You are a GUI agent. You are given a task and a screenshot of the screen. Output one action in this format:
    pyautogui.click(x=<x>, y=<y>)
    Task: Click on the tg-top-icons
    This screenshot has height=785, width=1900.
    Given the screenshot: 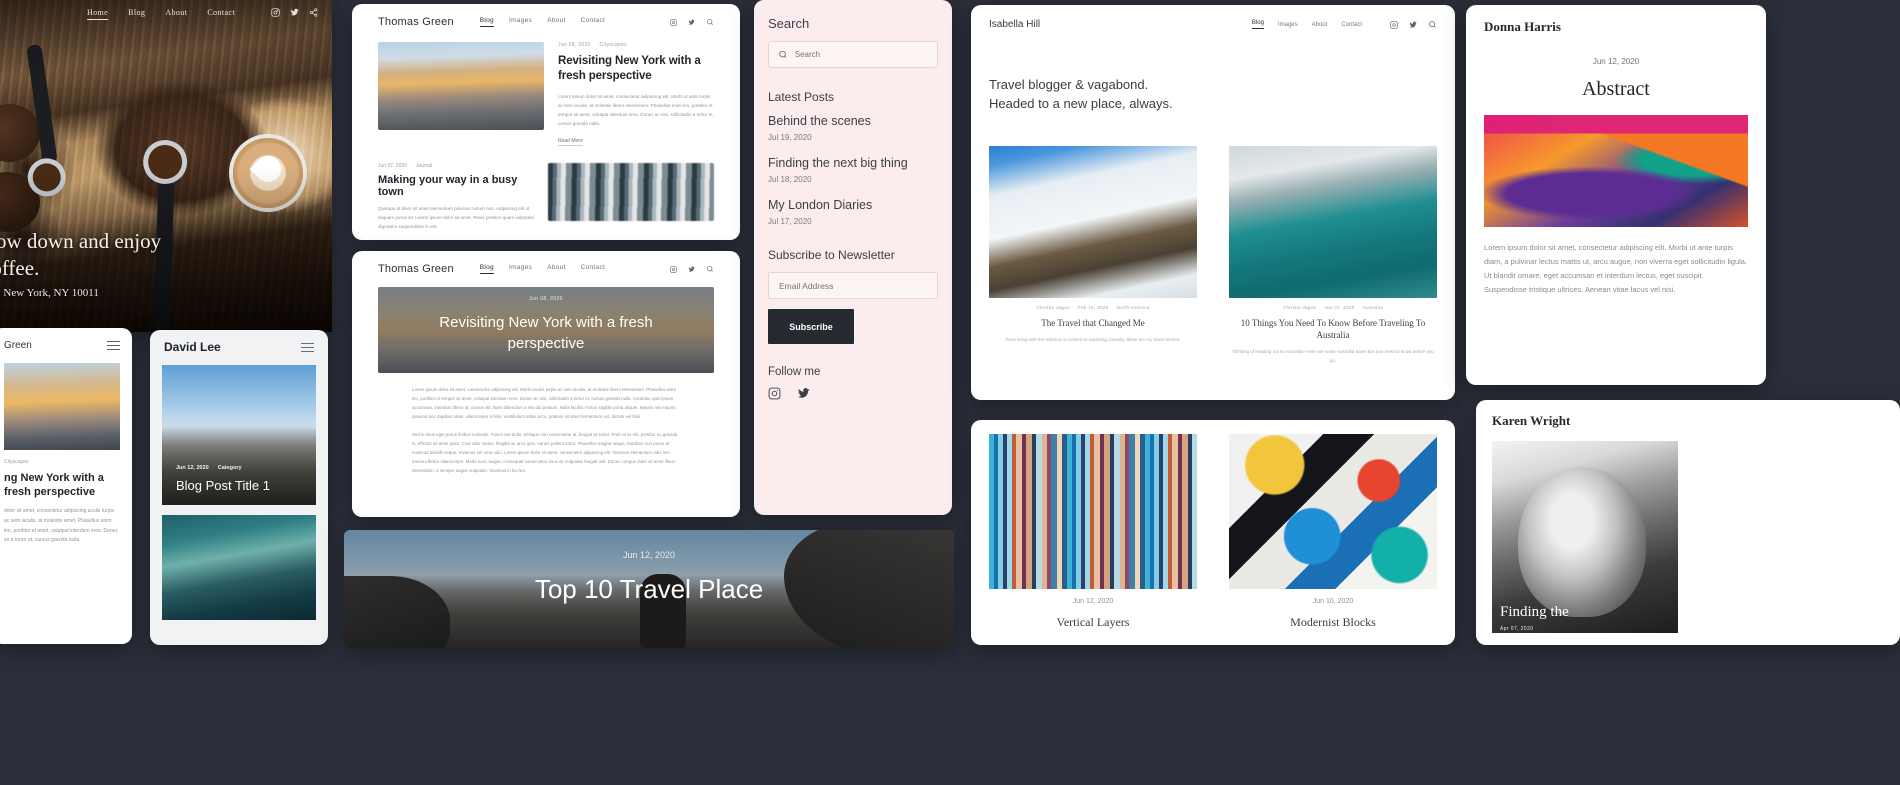 What is the action you would take?
    pyautogui.click(x=692, y=22)
    